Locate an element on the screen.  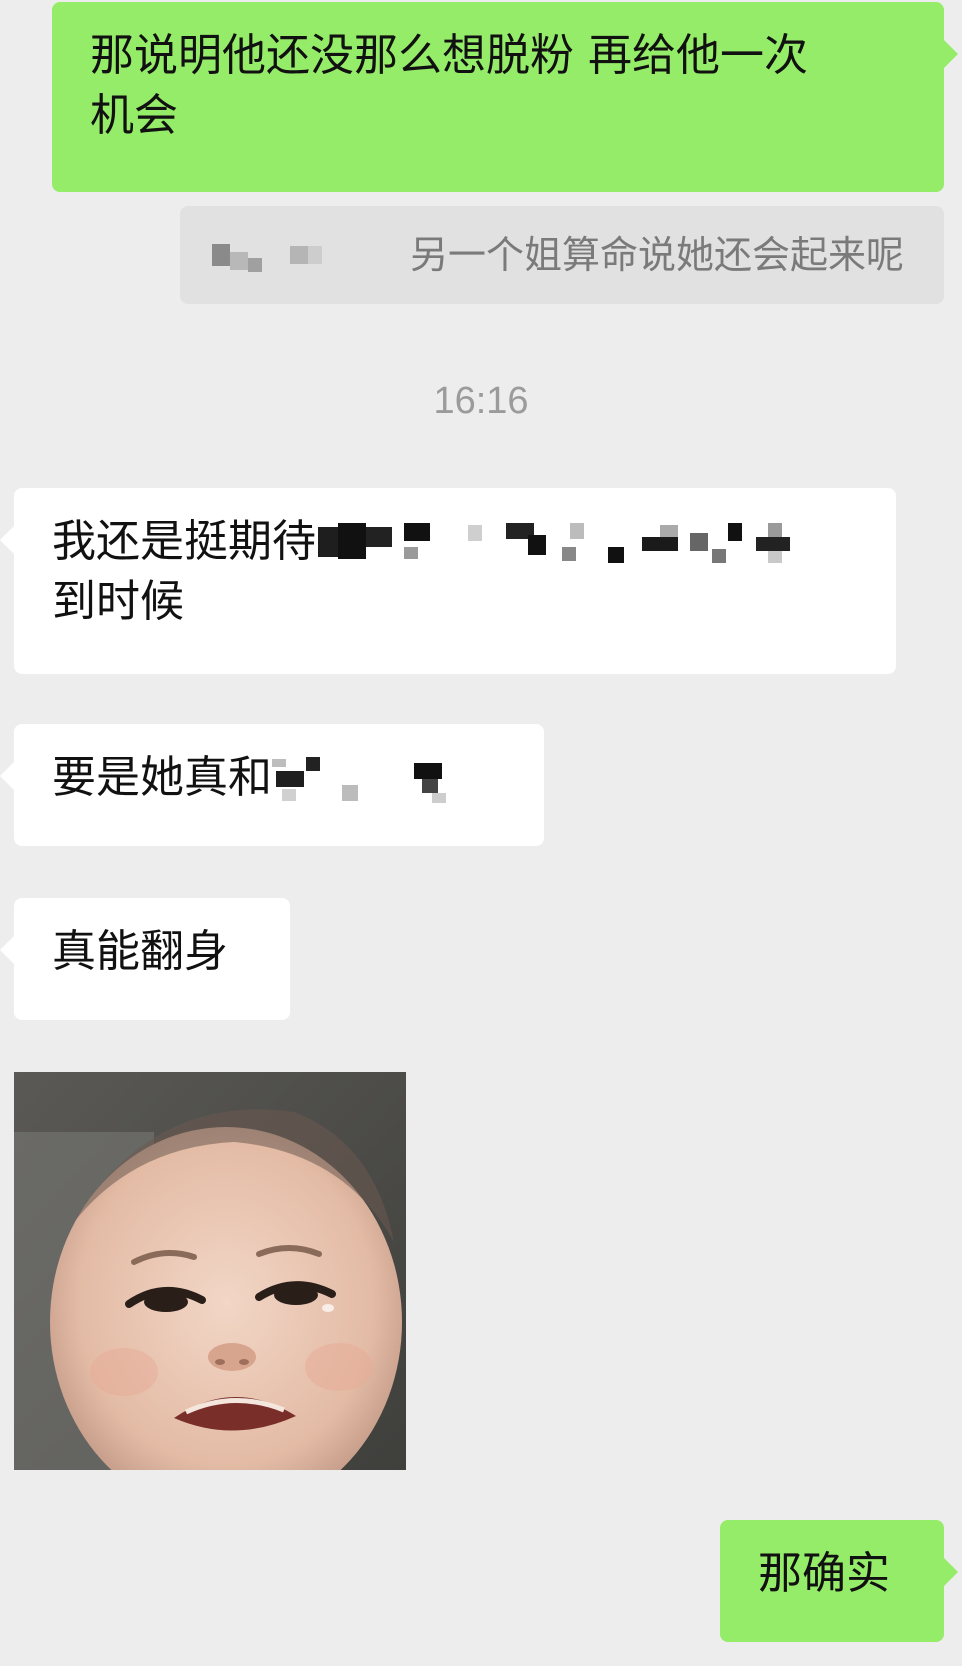
redacted-sender-name is located at coordinates (268, 261).